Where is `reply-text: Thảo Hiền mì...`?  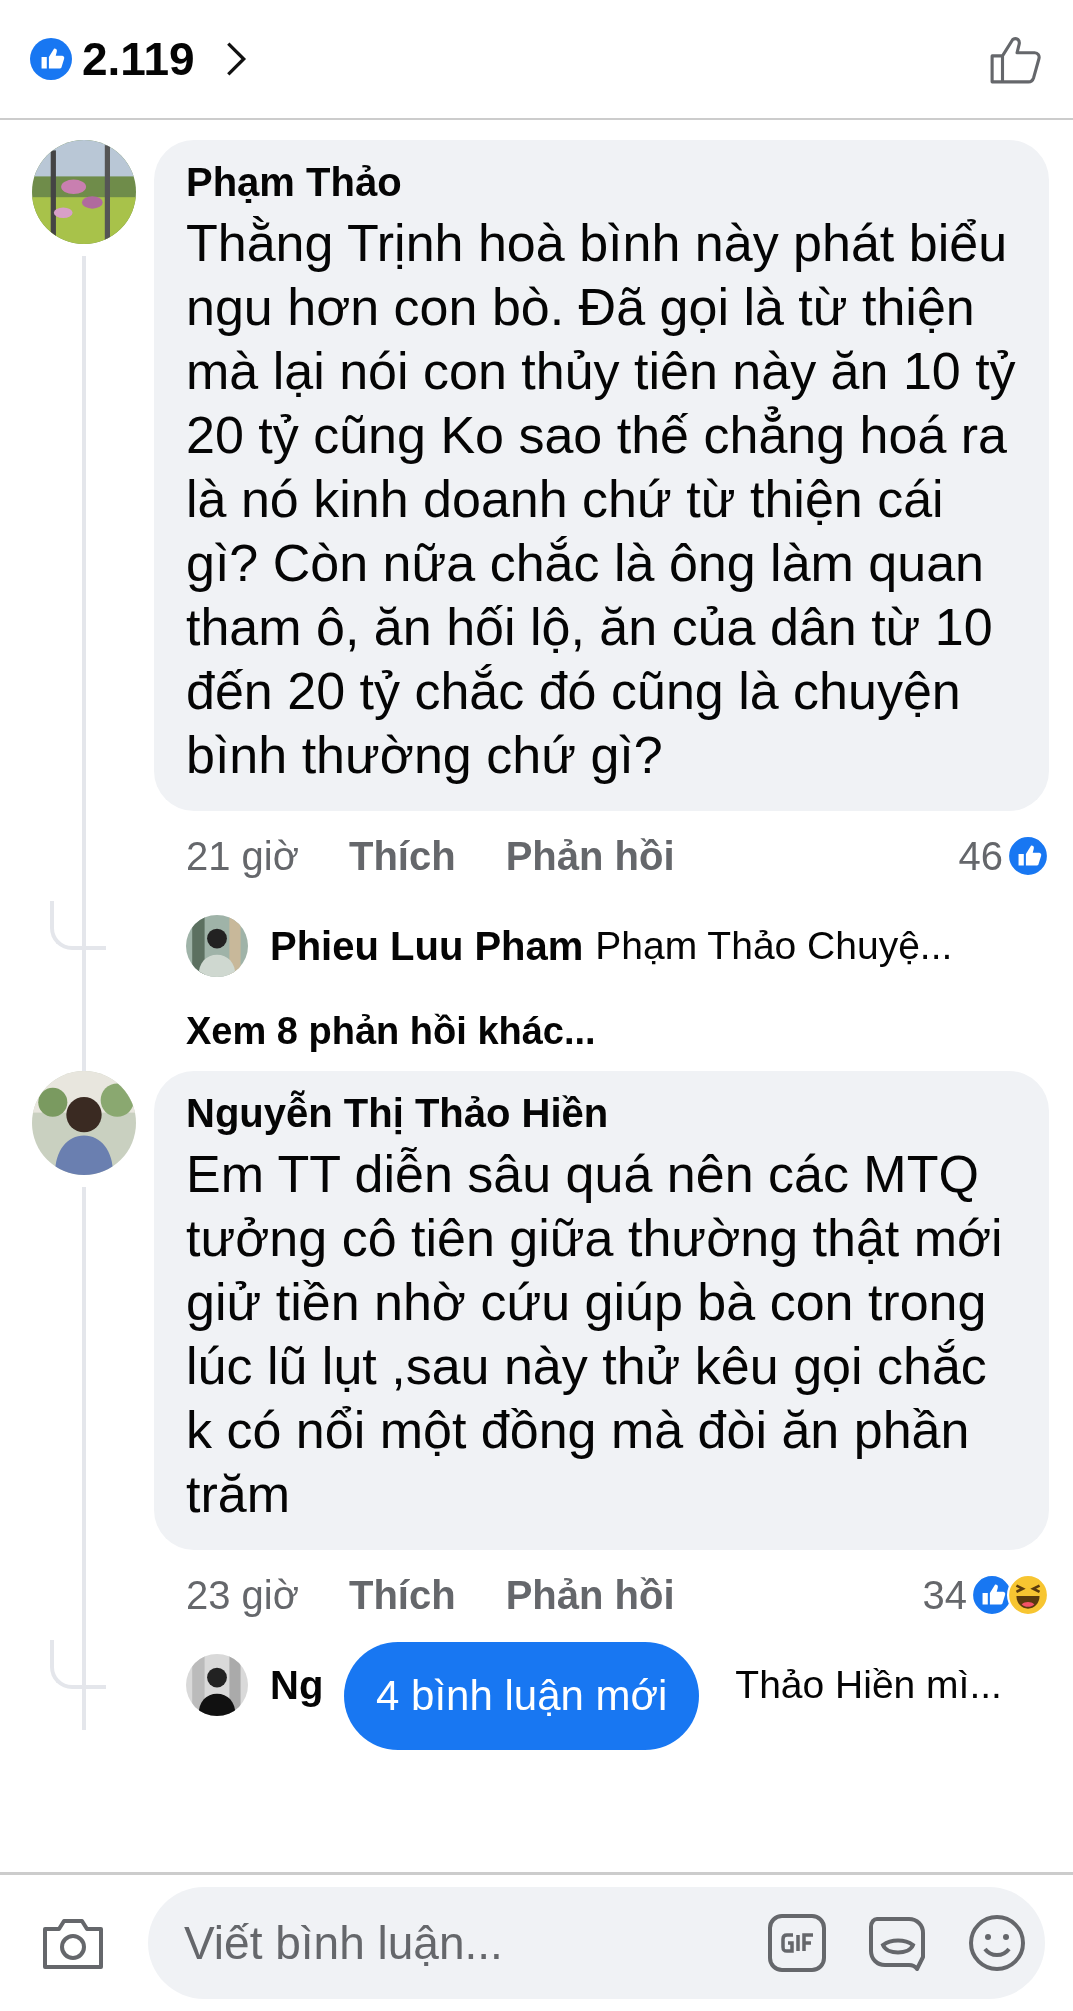
reply-text: Thảo Hiền mì... is located at coordinates (868, 1685).